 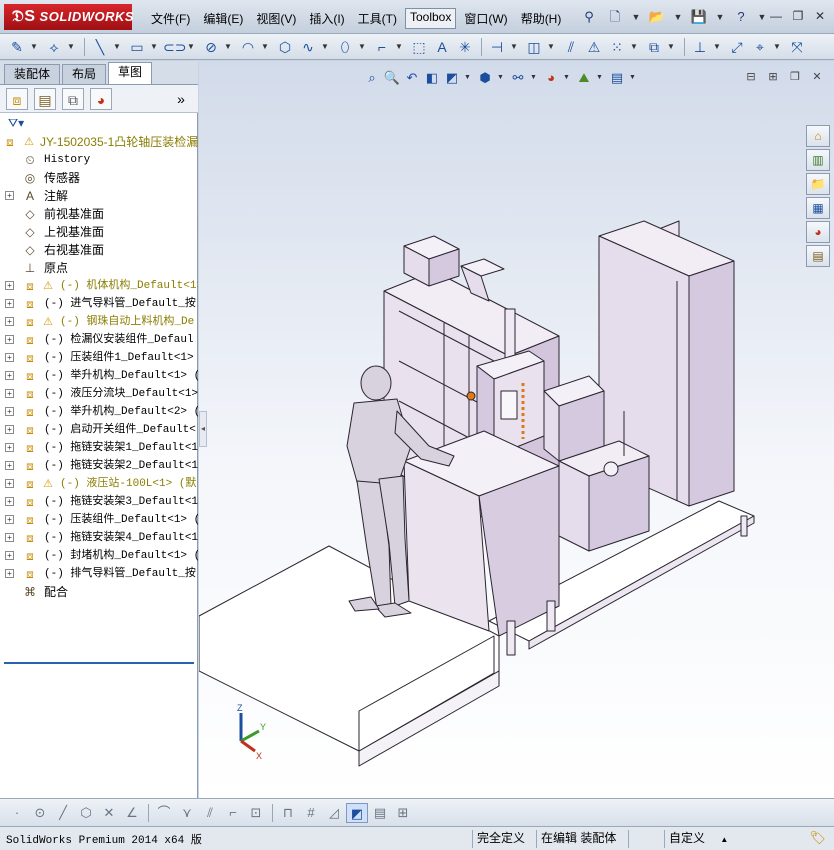 What do you see at coordinates (657, 17) in the screenshot?
I see `open-folder-icon: 📂` at bounding box center [657, 17].